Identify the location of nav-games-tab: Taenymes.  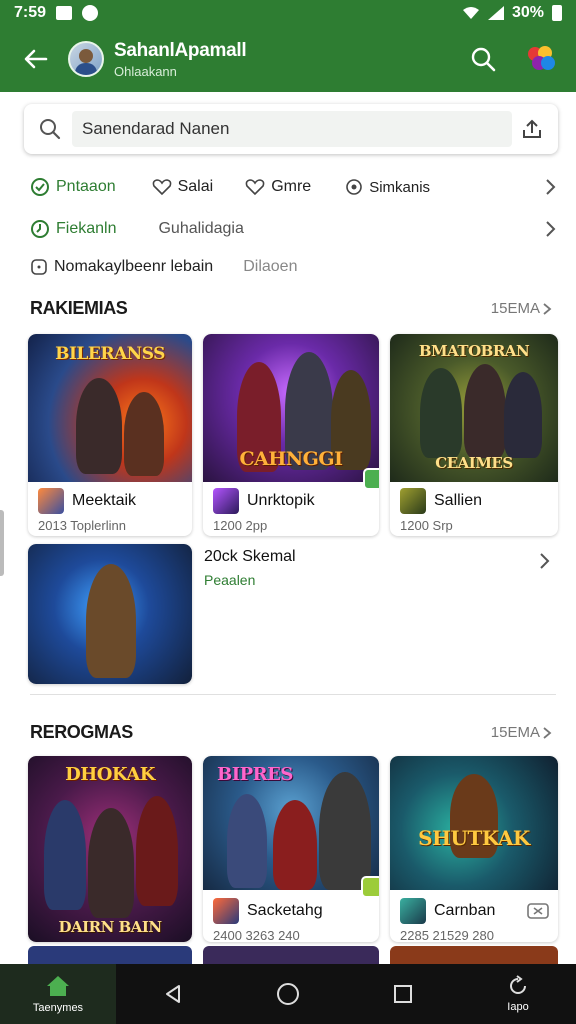
(58, 994).